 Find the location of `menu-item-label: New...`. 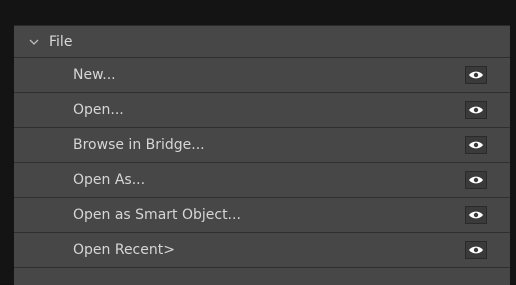

menu-item-label: New... is located at coordinates (94, 75).